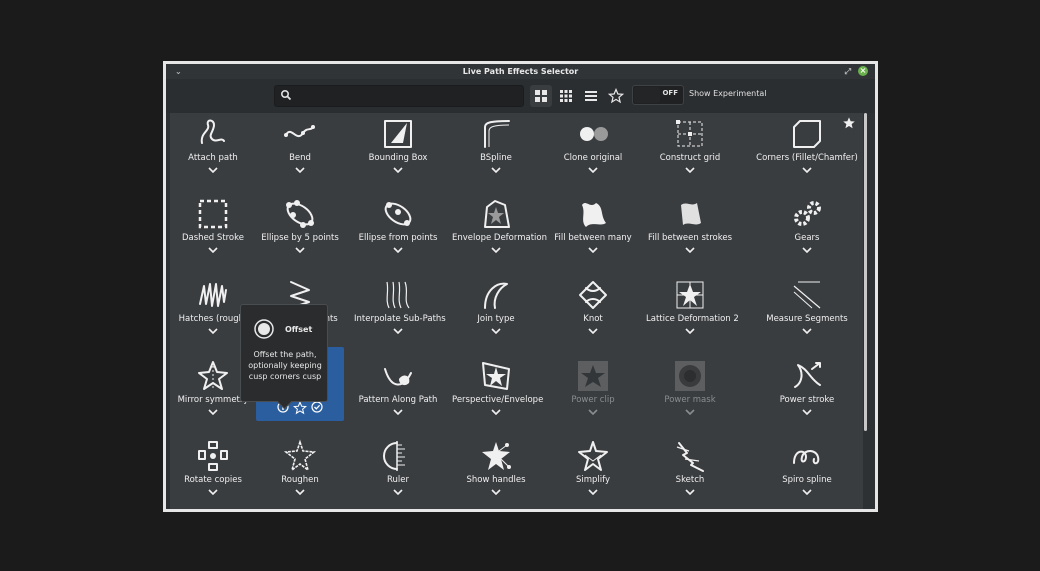  I want to click on favorite-toggle-icon, so click(300, 408).